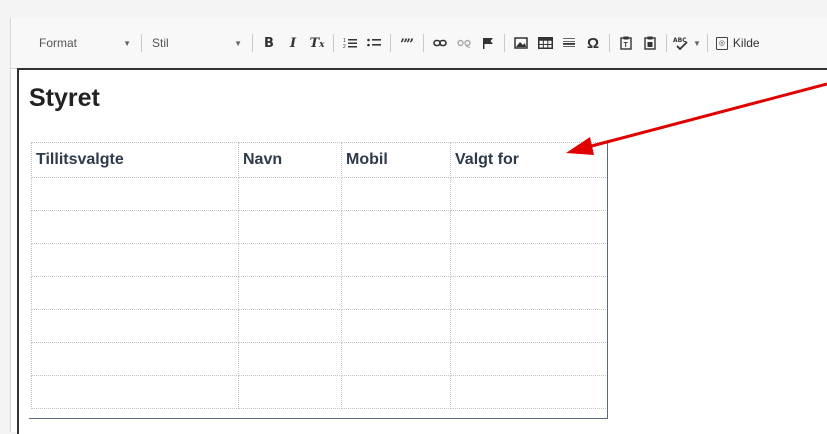 This screenshot has width=827, height=434. Describe the element at coordinates (85, 43) in the screenshot. I see `format-dropdown: Format ▼` at that location.